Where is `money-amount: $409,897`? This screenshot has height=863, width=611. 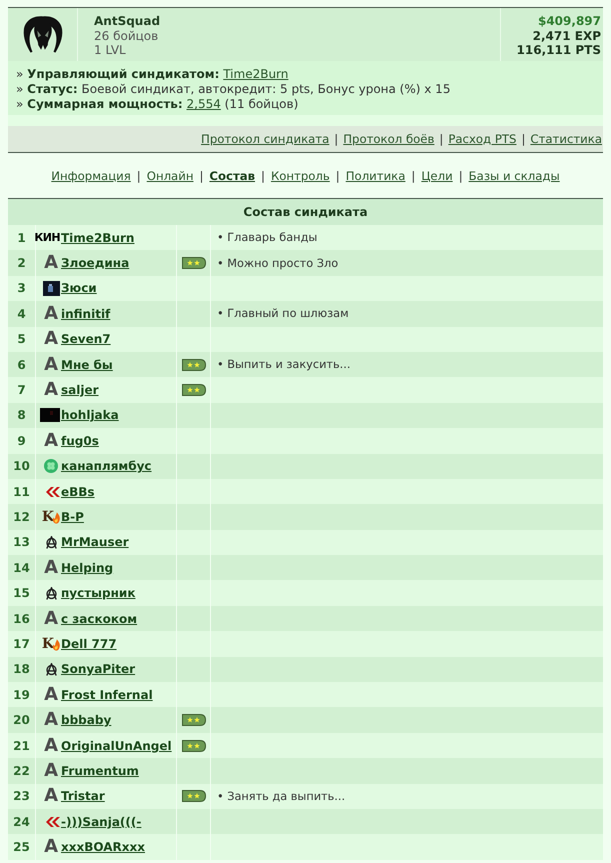
money-amount: $409,897 is located at coordinates (569, 21).